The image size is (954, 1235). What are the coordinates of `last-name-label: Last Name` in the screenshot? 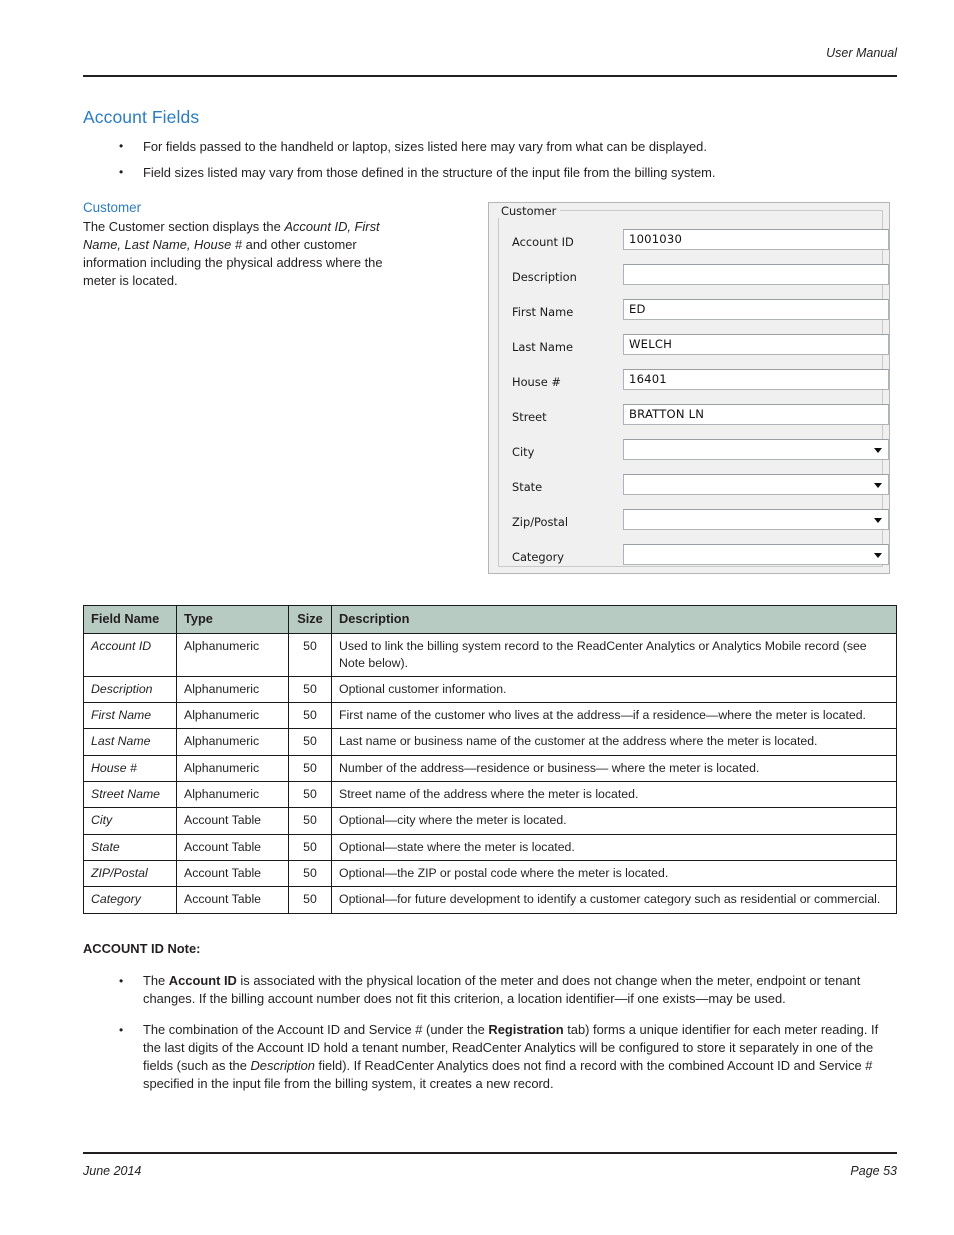 It's located at (542, 347).